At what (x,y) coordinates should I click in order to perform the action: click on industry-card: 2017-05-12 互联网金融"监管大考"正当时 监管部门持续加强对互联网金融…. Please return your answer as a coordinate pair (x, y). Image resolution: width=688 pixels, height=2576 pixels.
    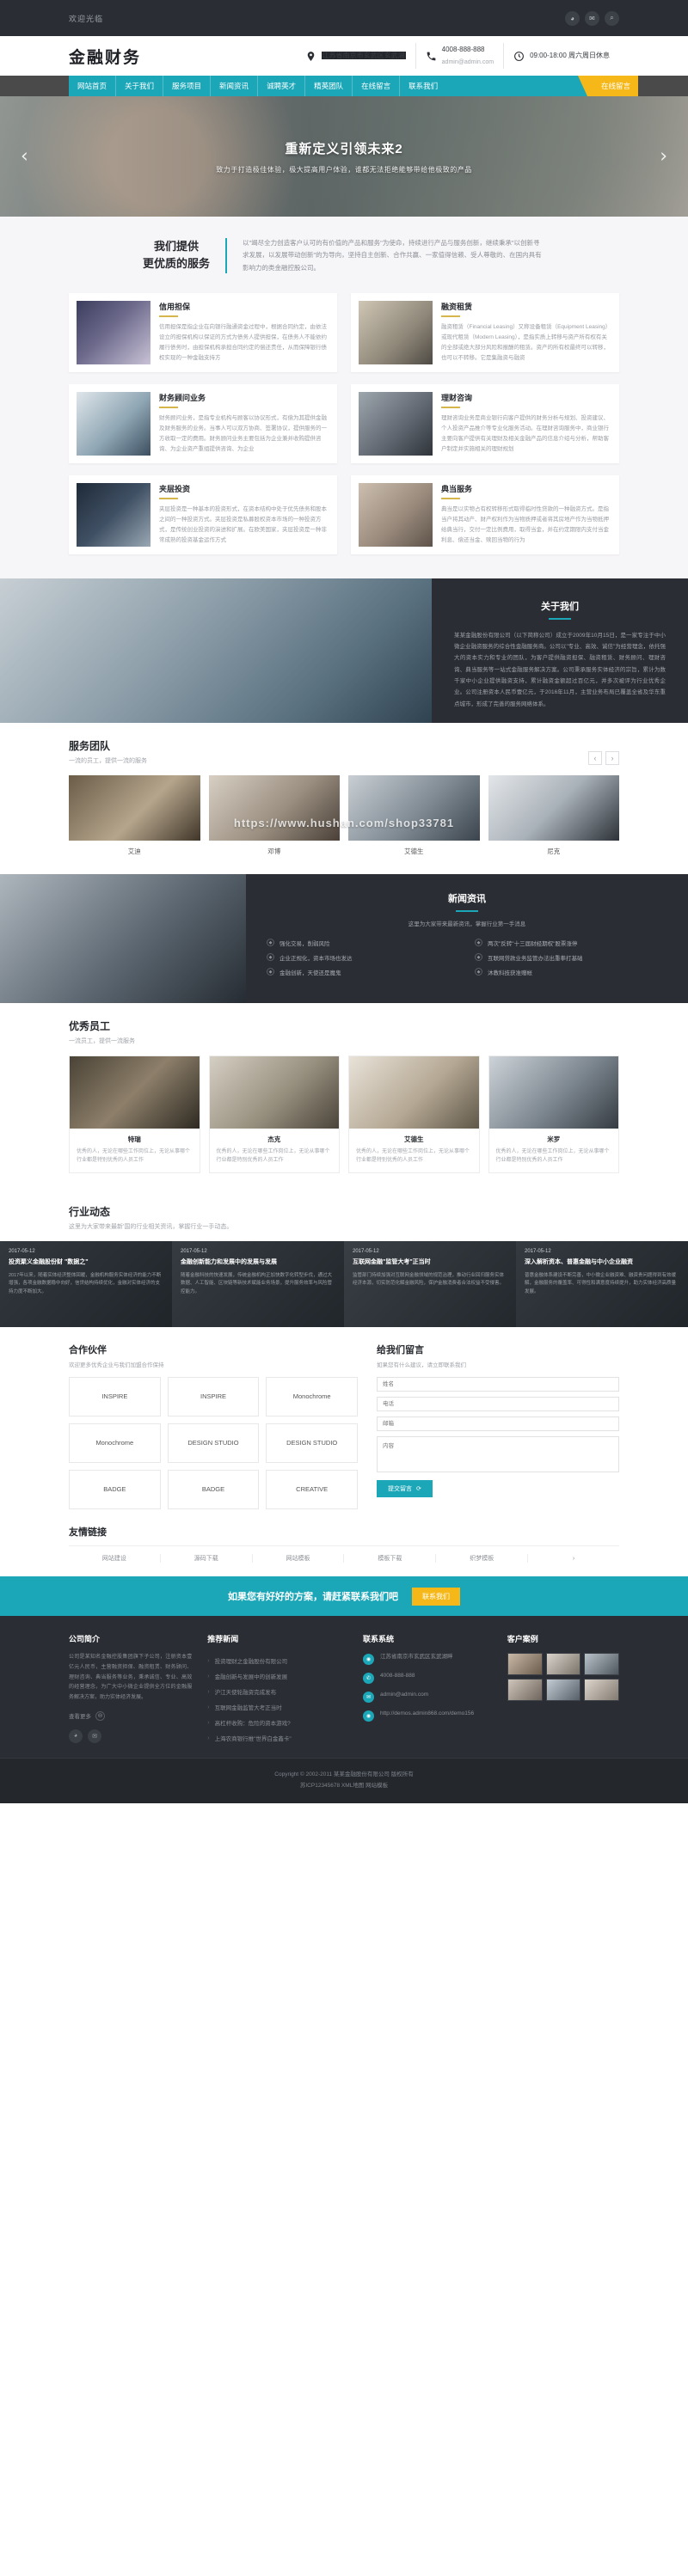
    Looking at the image, I should click on (430, 1284).